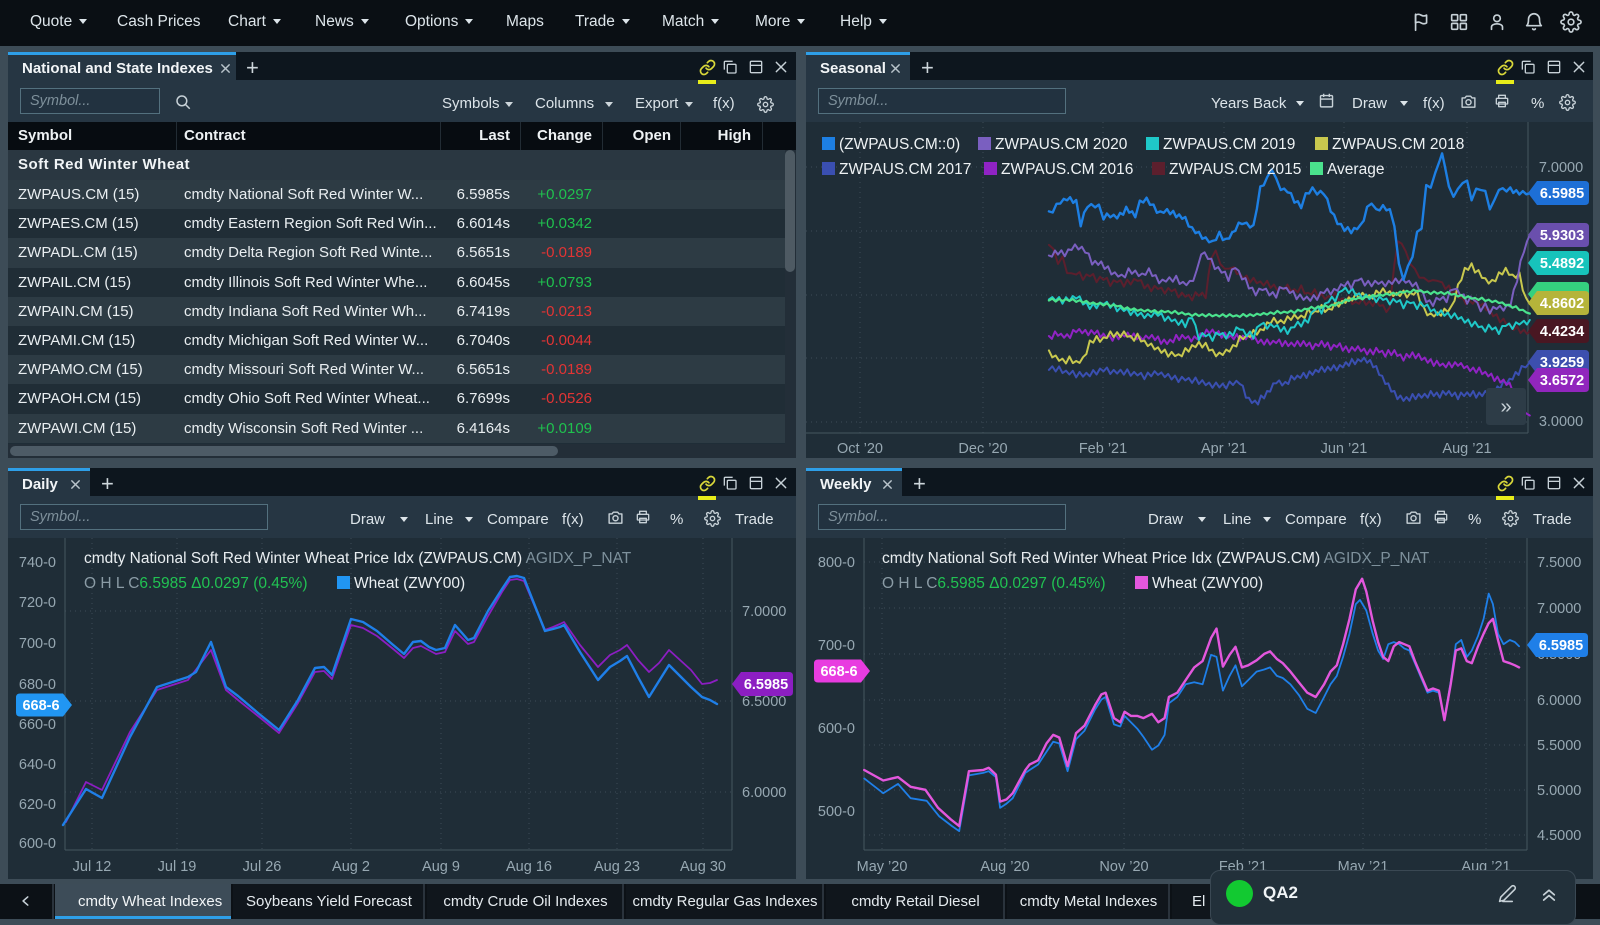 The width and height of the screenshot is (1600, 925). Describe the element at coordinates (860, 449) in the screenshot. I see `svg-text: Oct ’20` at that location.